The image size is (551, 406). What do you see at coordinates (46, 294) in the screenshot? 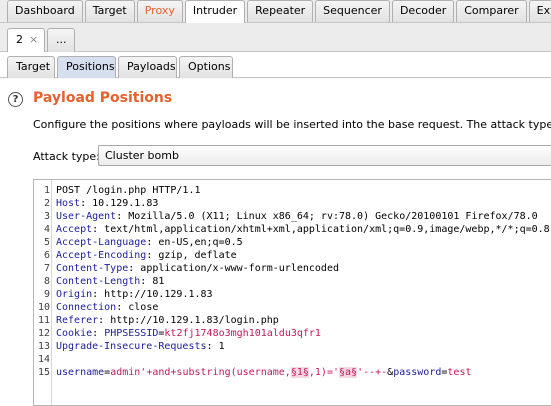
I see `line-number: 9` at bounding box center [46, 294].